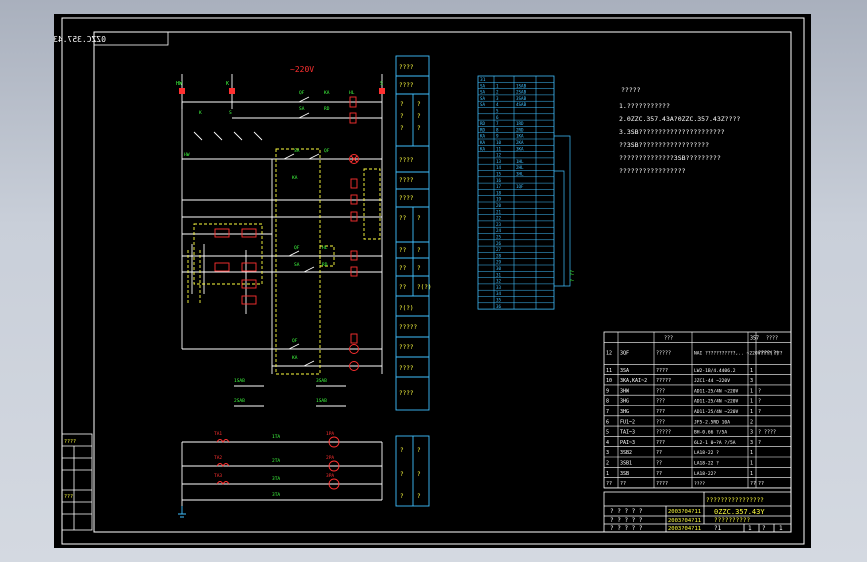 The image size is (867, 562). I want to click on svg-text: 1SAB, so click(239, 381).